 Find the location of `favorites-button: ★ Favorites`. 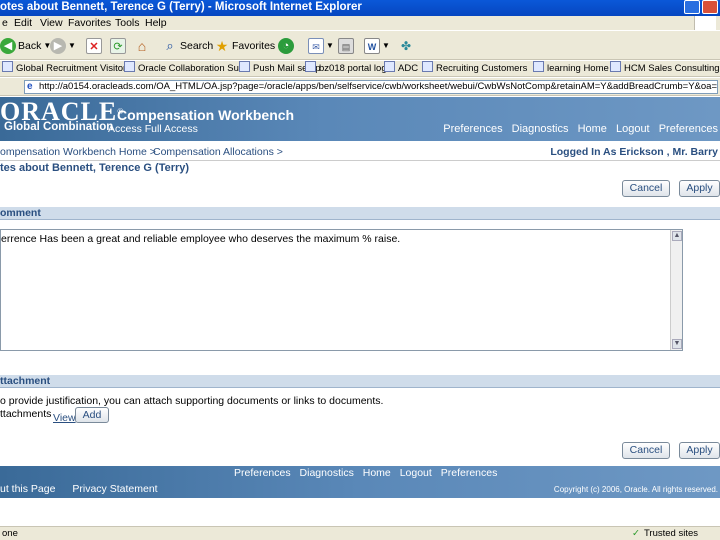

favorites-button: ★ Favorites is located at coordinates (244, 46).